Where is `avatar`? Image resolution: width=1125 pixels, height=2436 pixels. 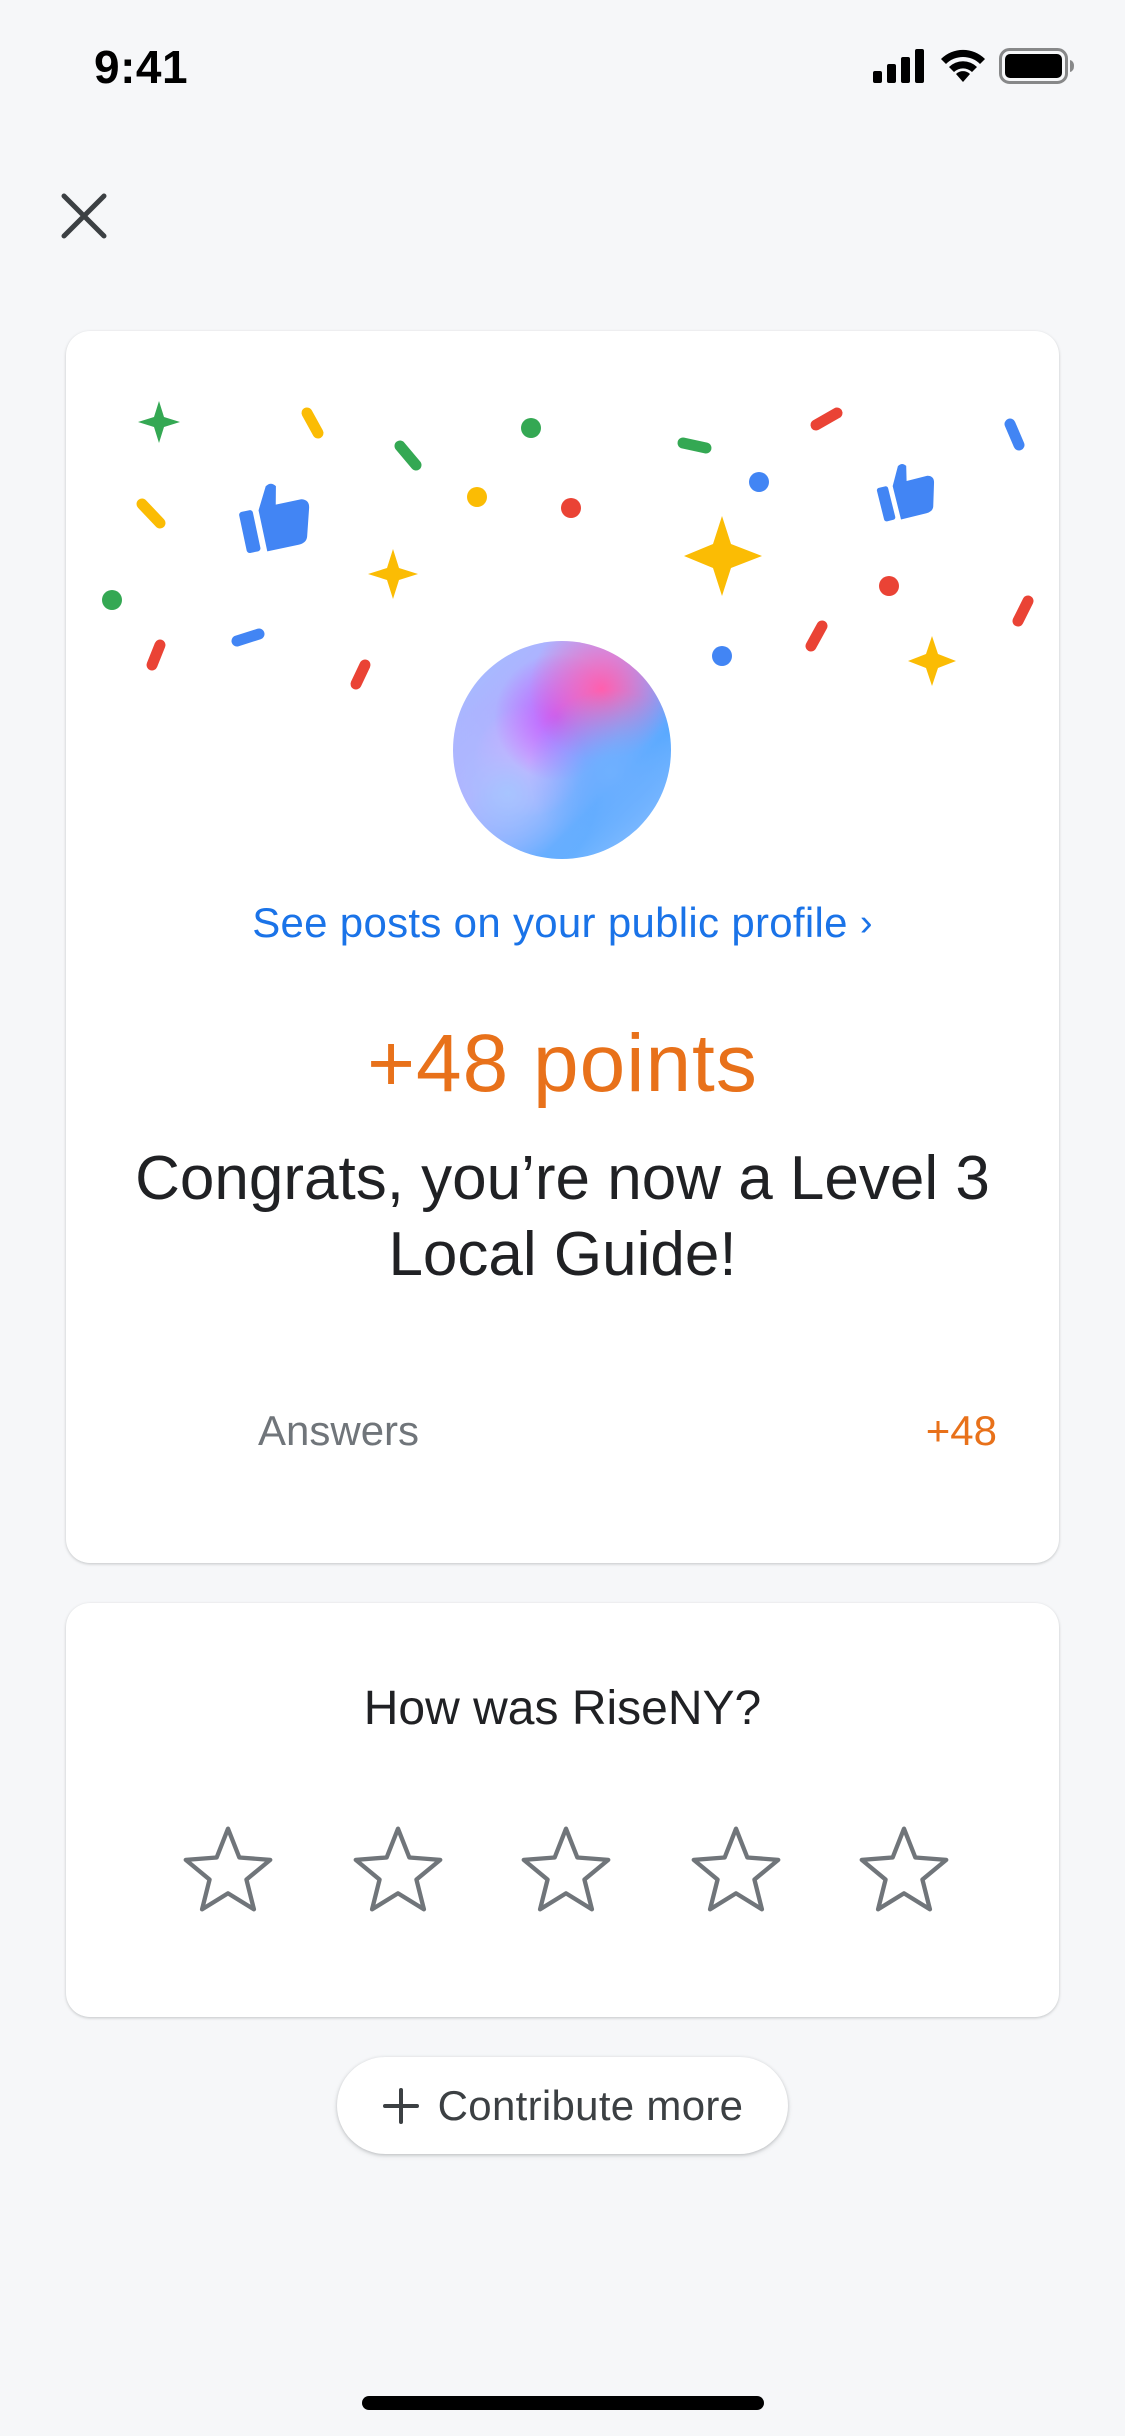
avatar is located at coordinates (562, 750).